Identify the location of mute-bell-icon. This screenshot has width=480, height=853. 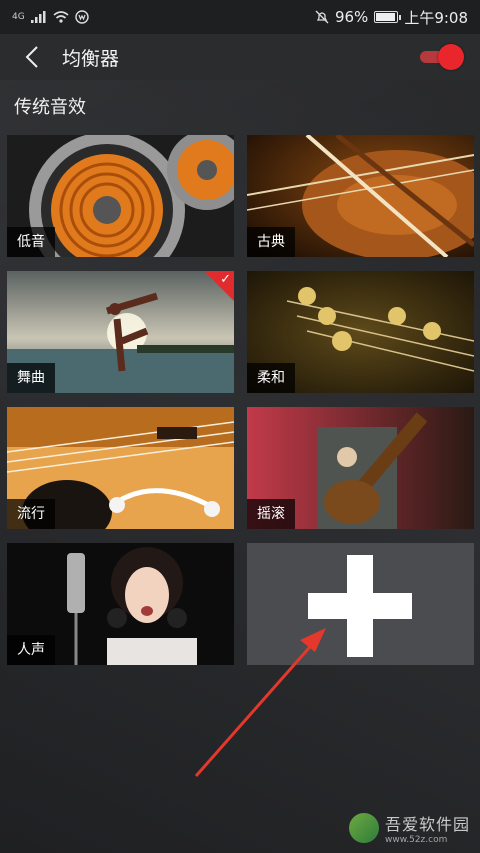
(322, 17).